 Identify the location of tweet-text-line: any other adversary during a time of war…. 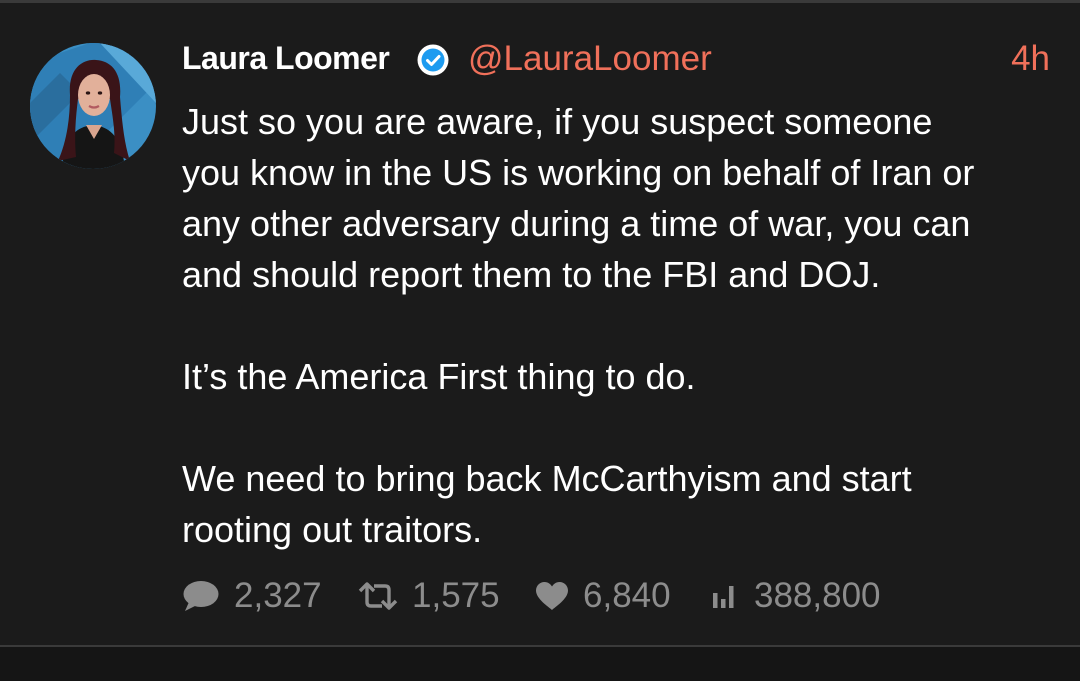
(576, 223).